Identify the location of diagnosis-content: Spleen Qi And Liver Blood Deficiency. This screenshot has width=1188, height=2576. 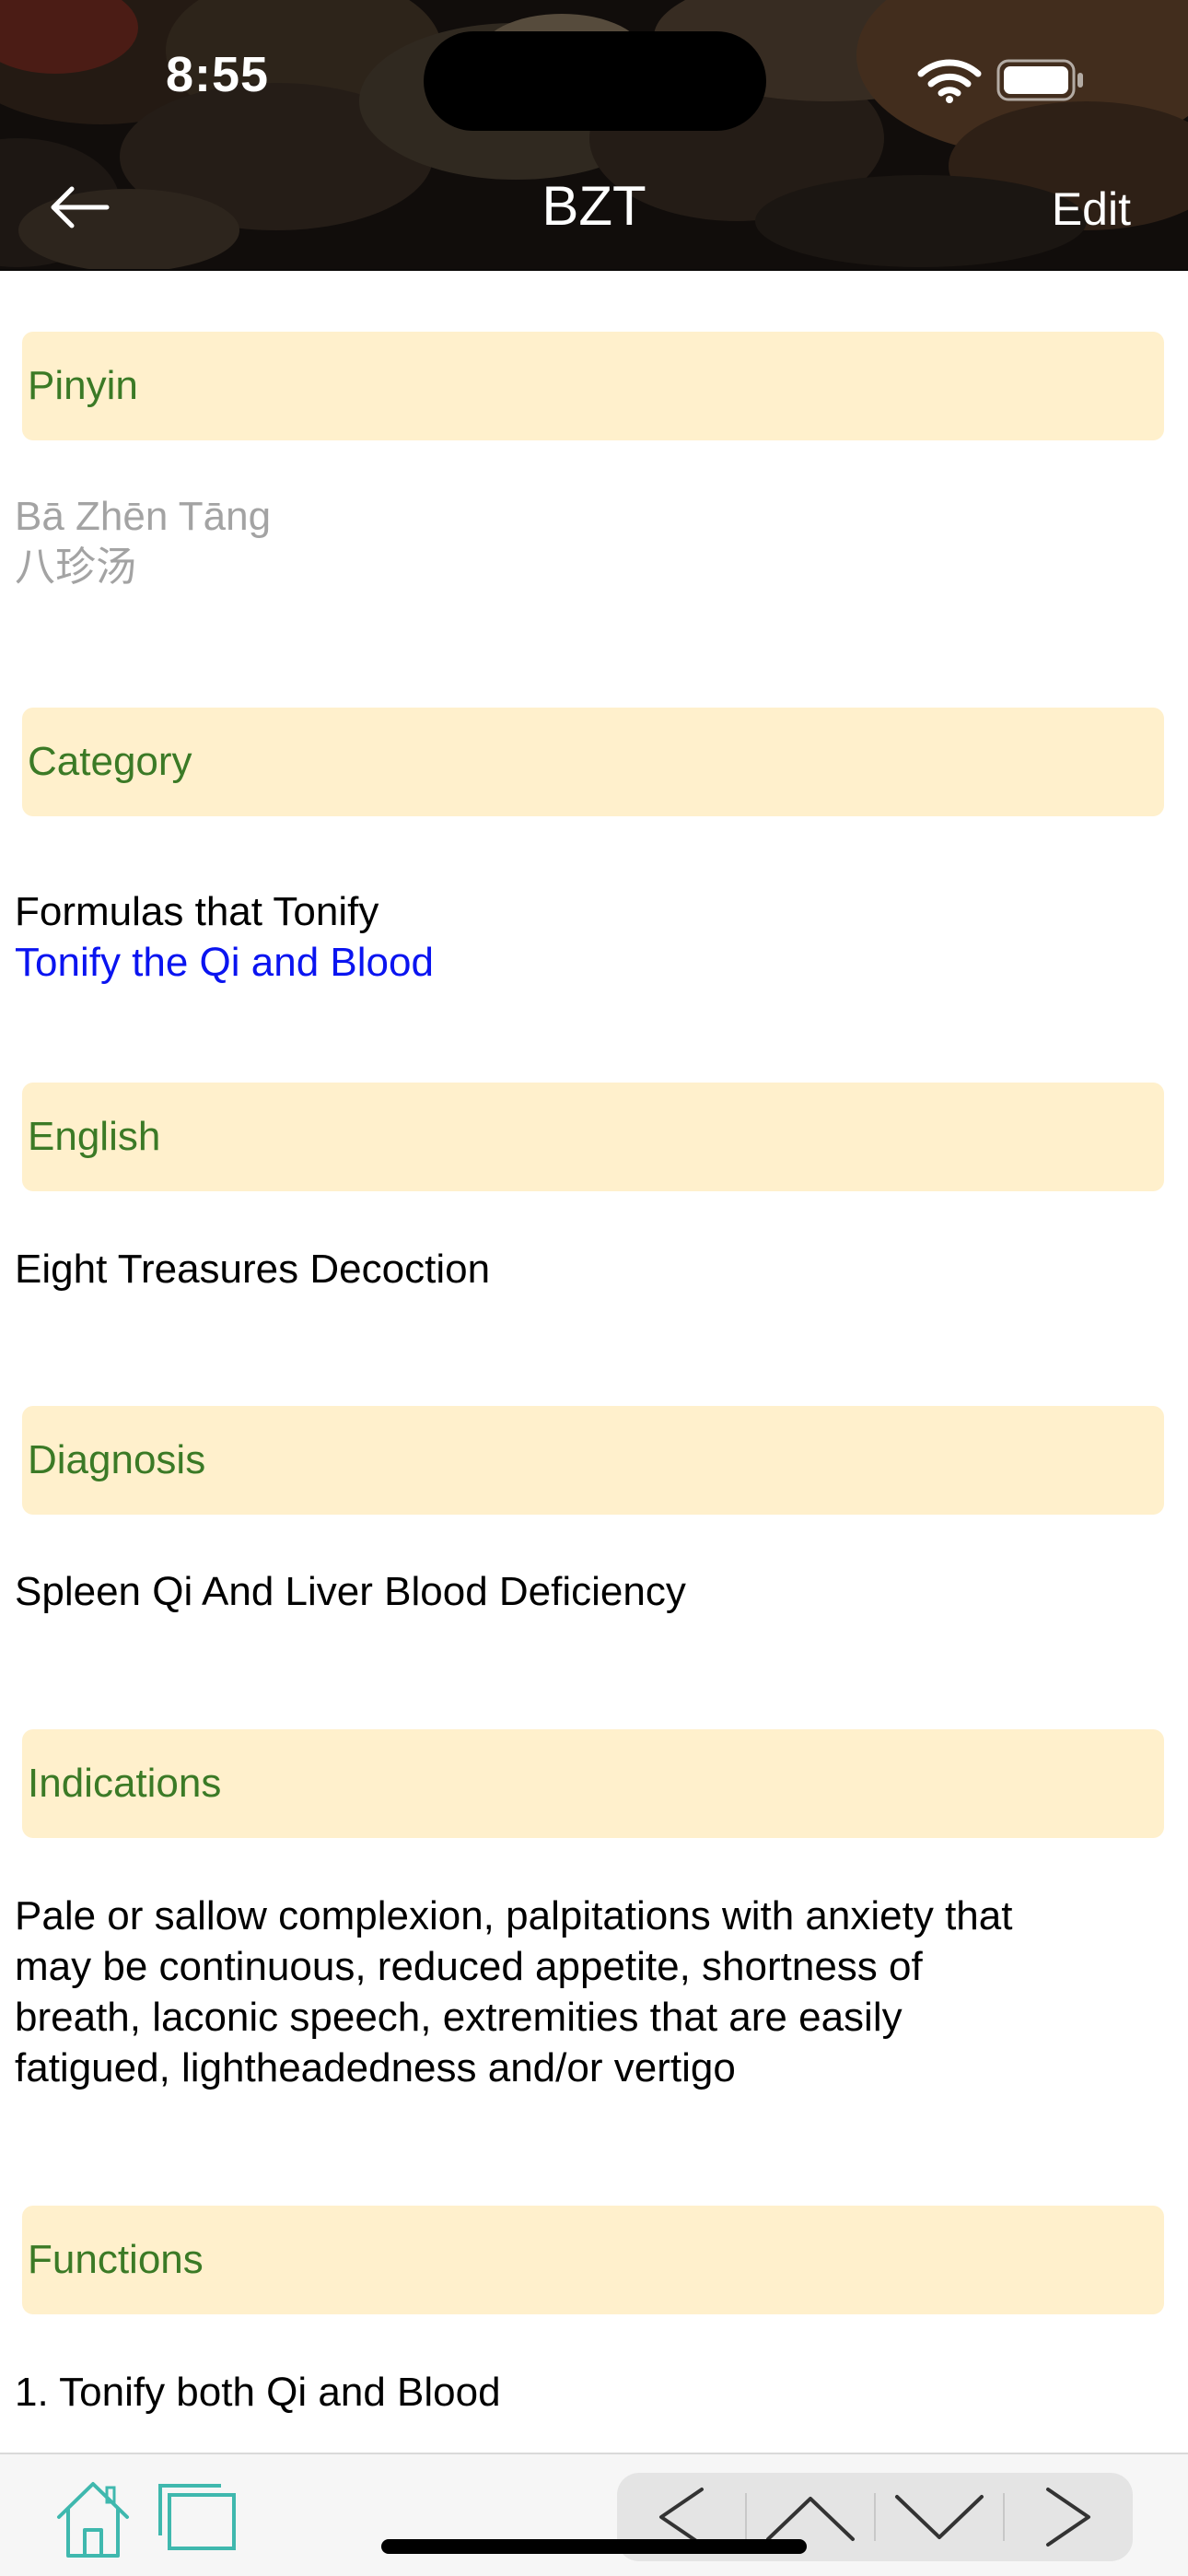
(581, 1591).